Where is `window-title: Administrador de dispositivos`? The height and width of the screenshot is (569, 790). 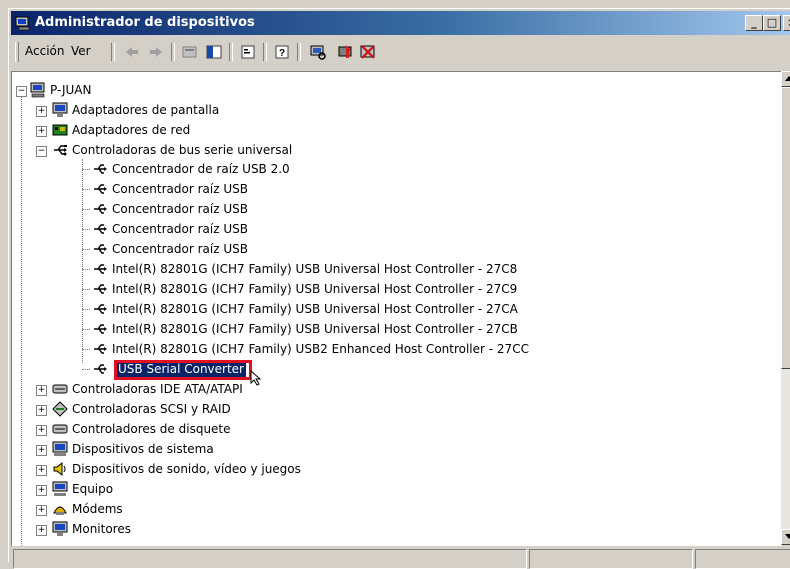 window-title: Administrador de dispositivos is located at coordinates (145, 22).